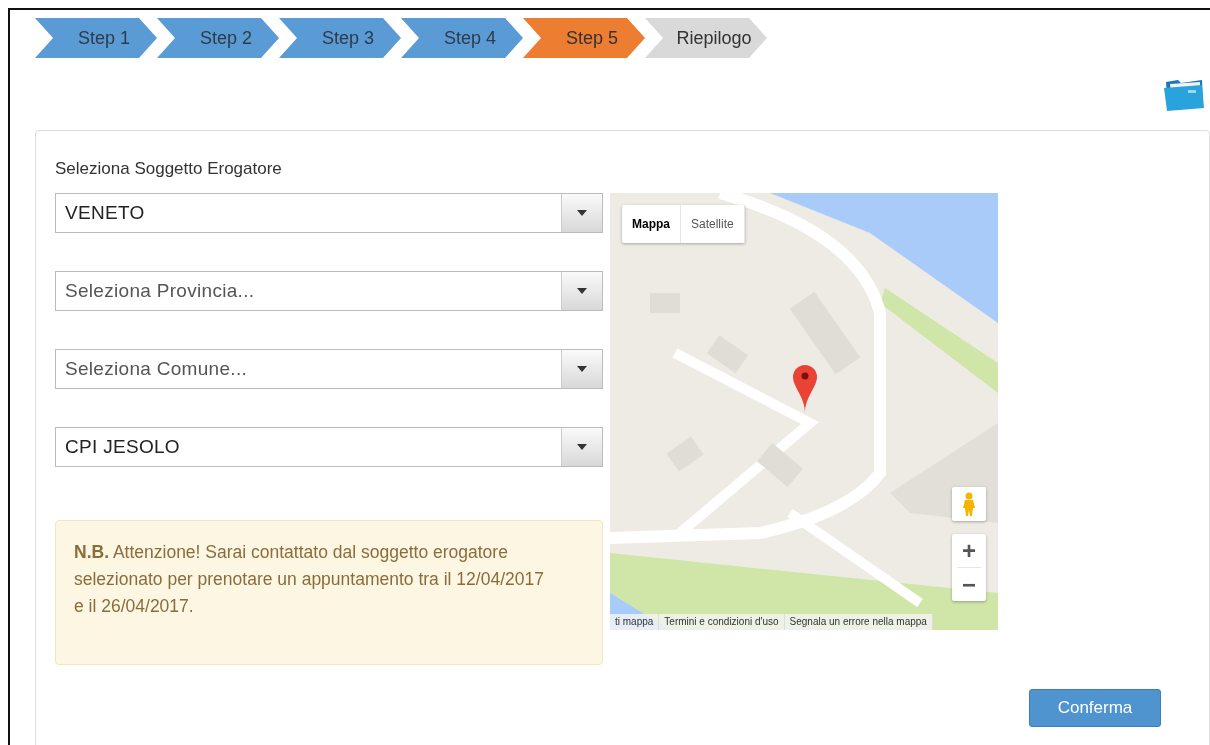 This screenshot has width=1210, height=745. I want to click on dropdown-field: CPI JESOLO, so click(329, 447).